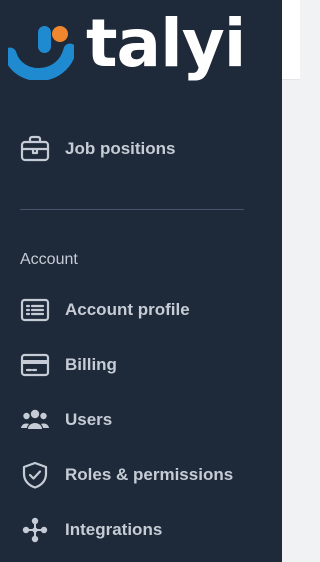 Image resolution: width=320 pixels, height=562 pixels. I want to click on brand-name: talyi, so click(166, 43).